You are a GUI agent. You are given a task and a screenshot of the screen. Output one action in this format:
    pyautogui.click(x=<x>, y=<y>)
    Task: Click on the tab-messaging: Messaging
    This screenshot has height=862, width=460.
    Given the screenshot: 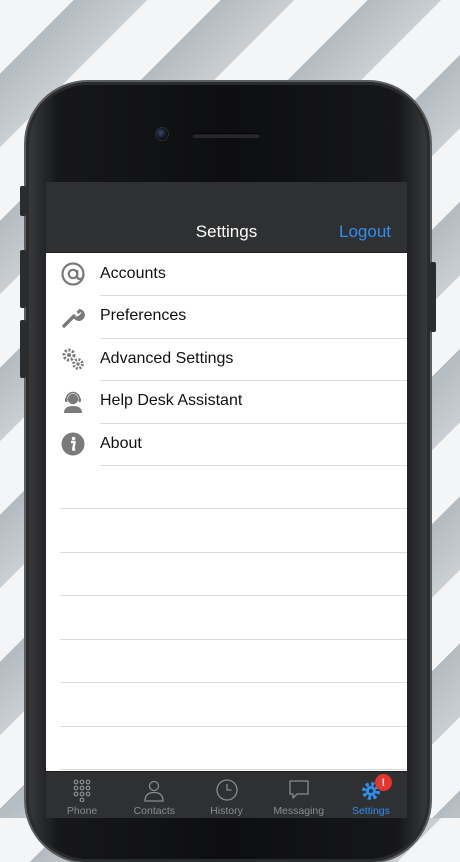 What is the action you would take?
    pyautogui.click(x=299, y=795)
    